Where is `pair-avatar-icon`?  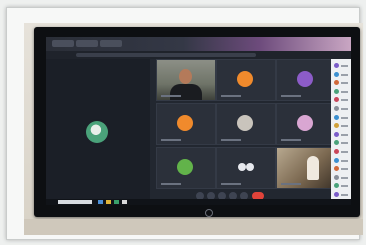 pair-avatar-icon is located at coordinates (246, 167).